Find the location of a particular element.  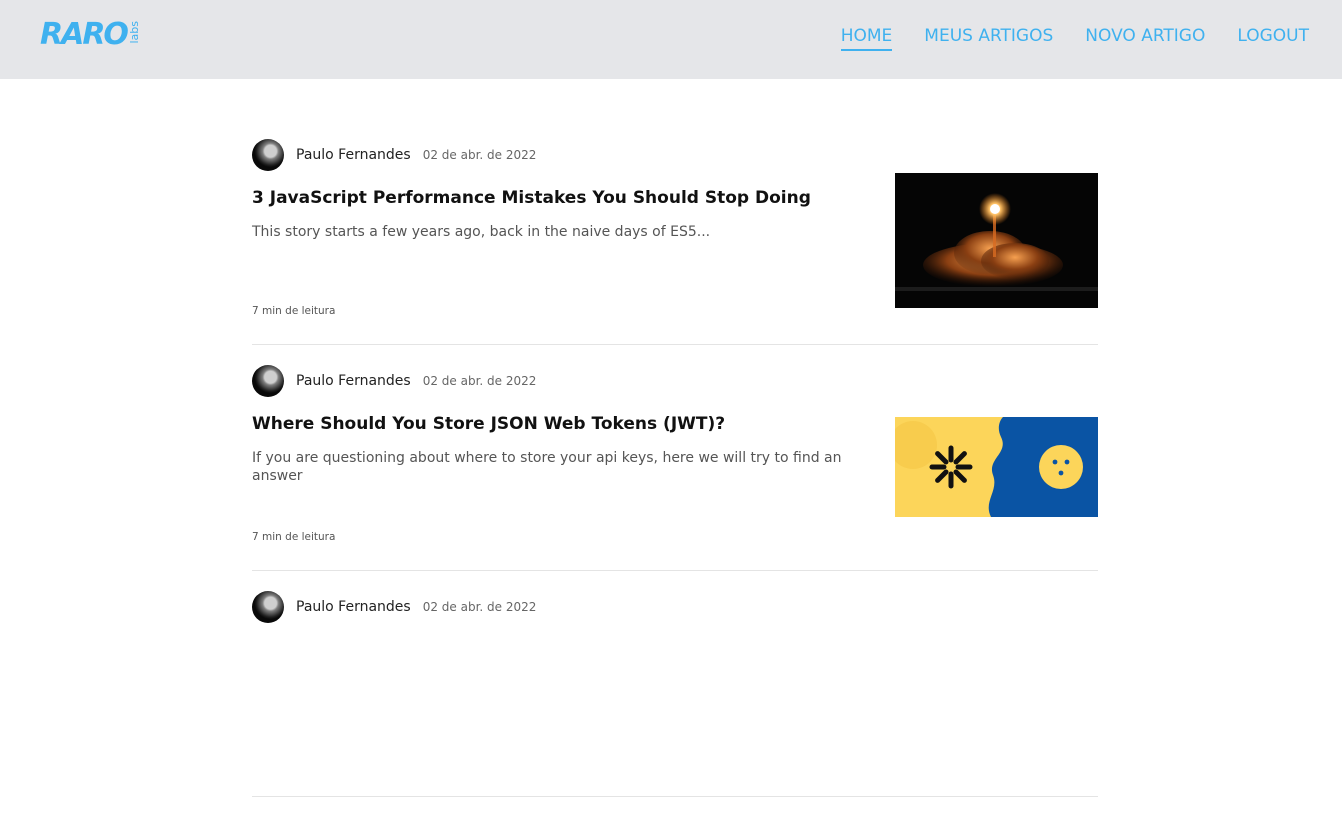

nav-logout: LOGOUT is located at coordinates (1273, 38).